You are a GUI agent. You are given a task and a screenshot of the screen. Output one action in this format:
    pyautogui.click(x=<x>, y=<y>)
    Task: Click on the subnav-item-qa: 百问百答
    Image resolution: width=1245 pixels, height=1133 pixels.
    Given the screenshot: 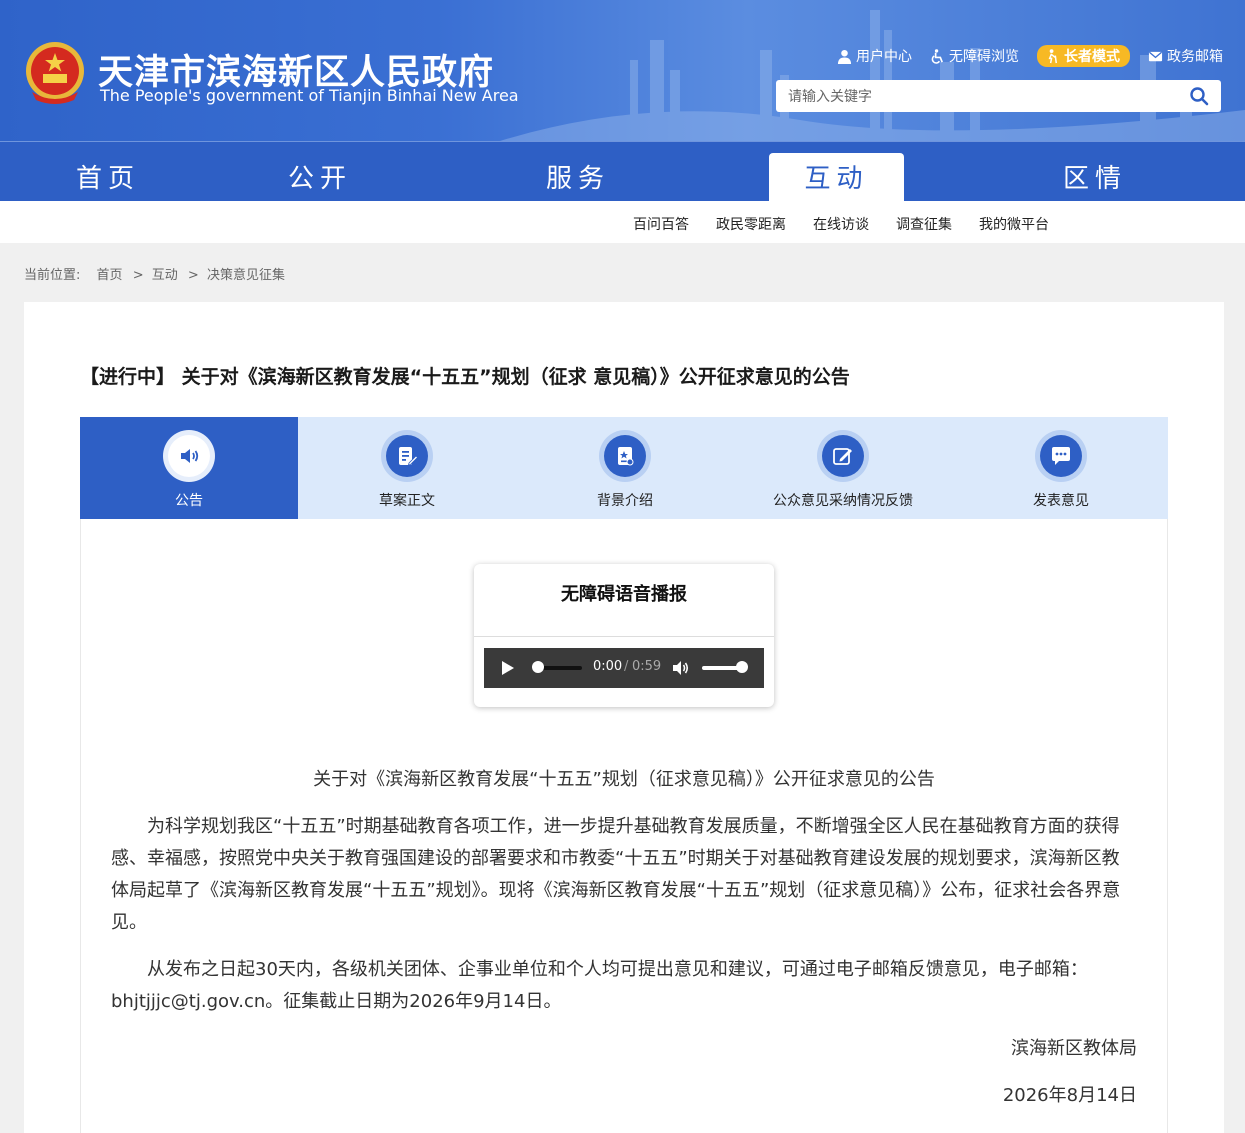 What is the action you would take?
    pyautogui.click(x=661, y=224)
    